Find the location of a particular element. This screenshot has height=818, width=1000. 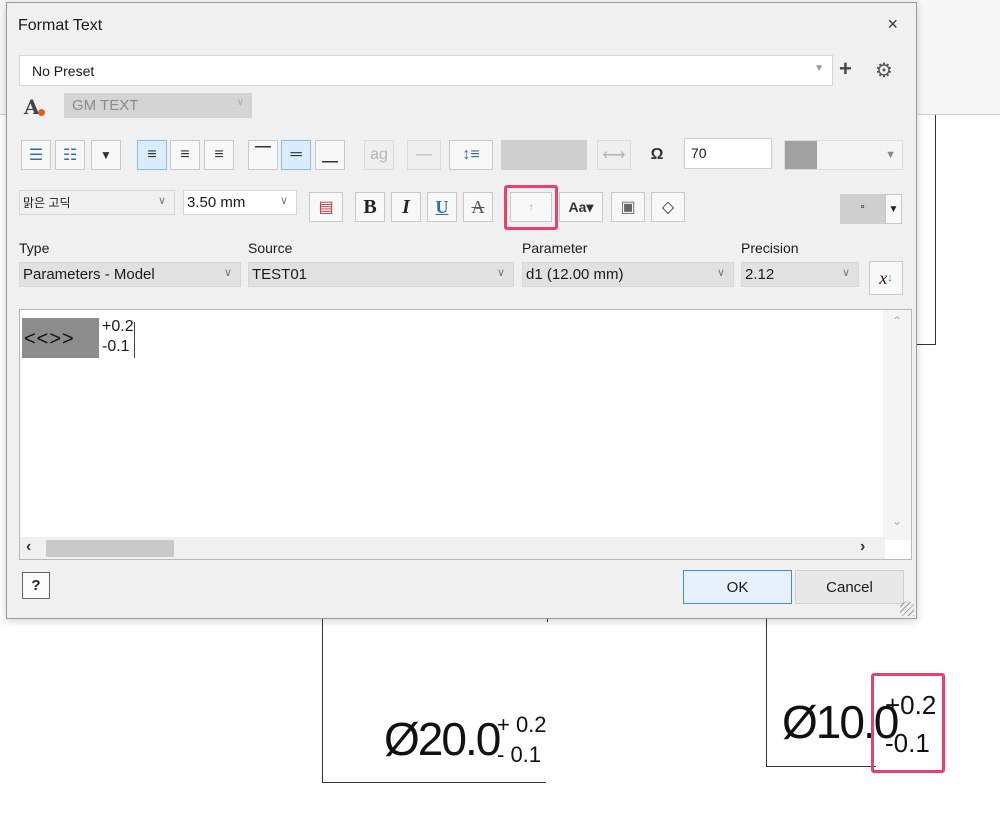

stack-button-highlight is located at coordinates (531, 207).